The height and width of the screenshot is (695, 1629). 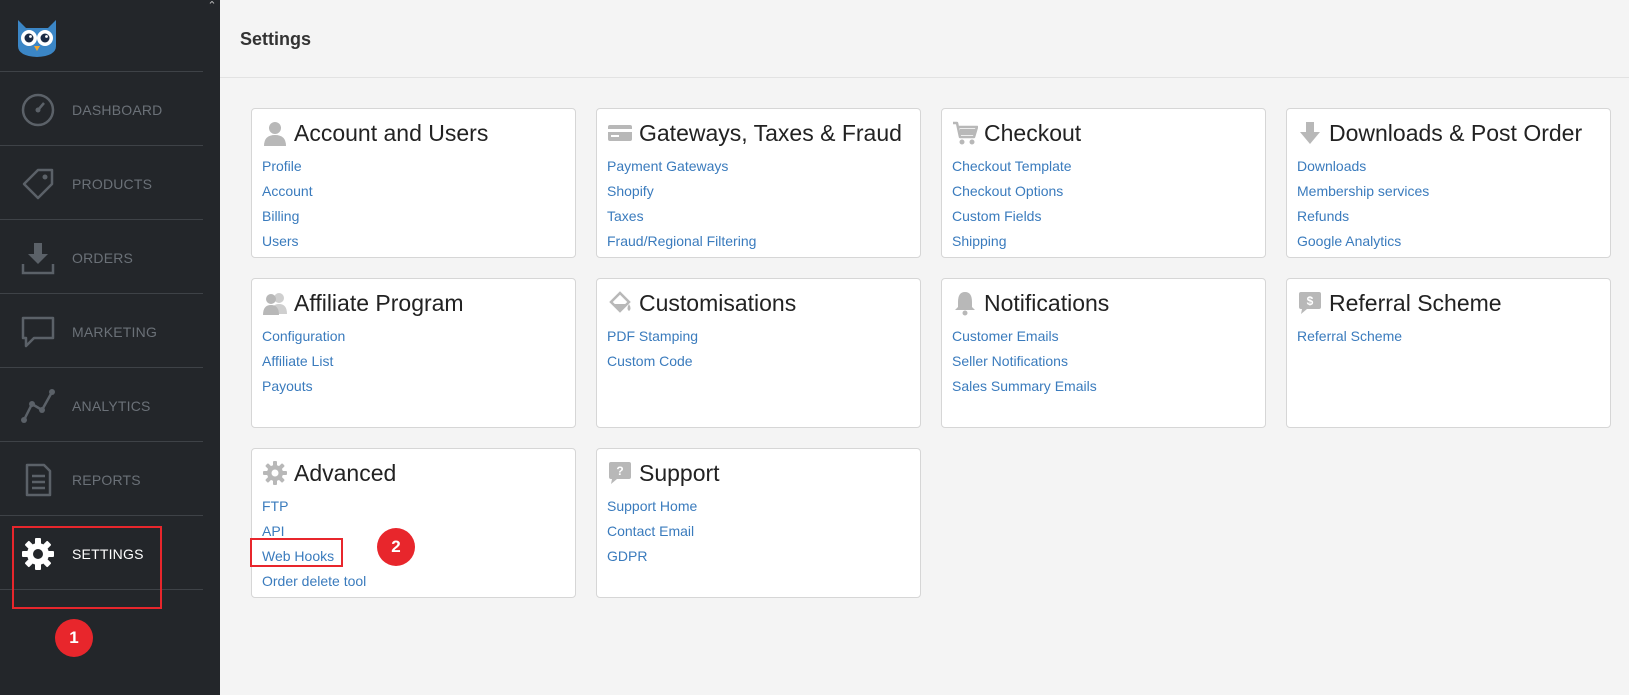 What do you see at coordinates (87, 567) in the screenshot?
I see `settings-highlight-box` at bounding box center [87, 567].